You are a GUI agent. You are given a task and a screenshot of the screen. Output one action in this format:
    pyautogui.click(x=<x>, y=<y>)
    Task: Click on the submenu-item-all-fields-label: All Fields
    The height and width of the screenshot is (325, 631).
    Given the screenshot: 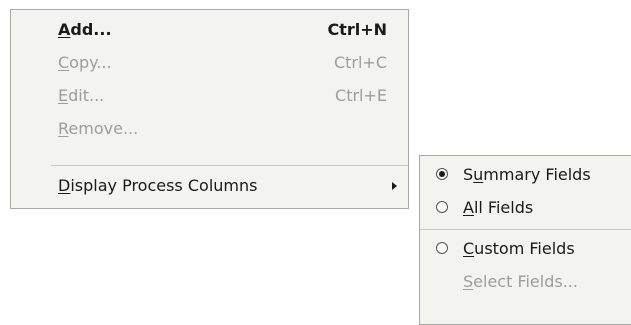 What is the action you would take?
    pyautogui.click(x=498, y=207)
    